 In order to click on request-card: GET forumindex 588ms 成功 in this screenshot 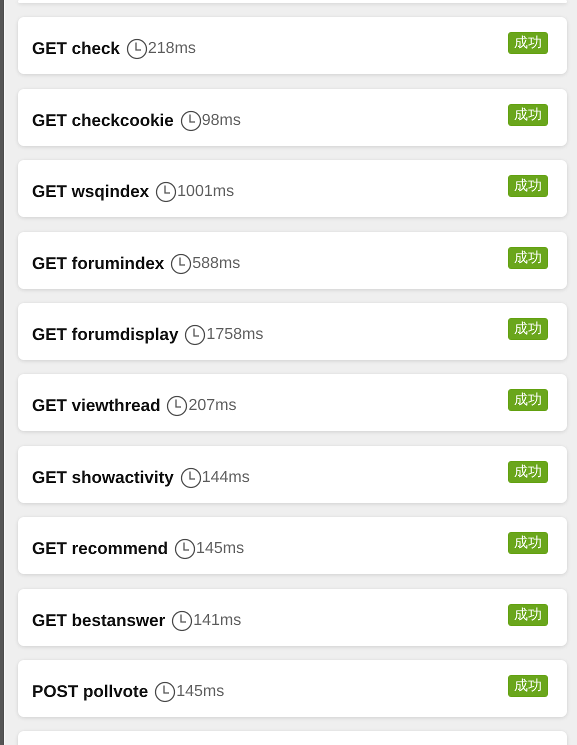, I will do `click(292, 260)`.